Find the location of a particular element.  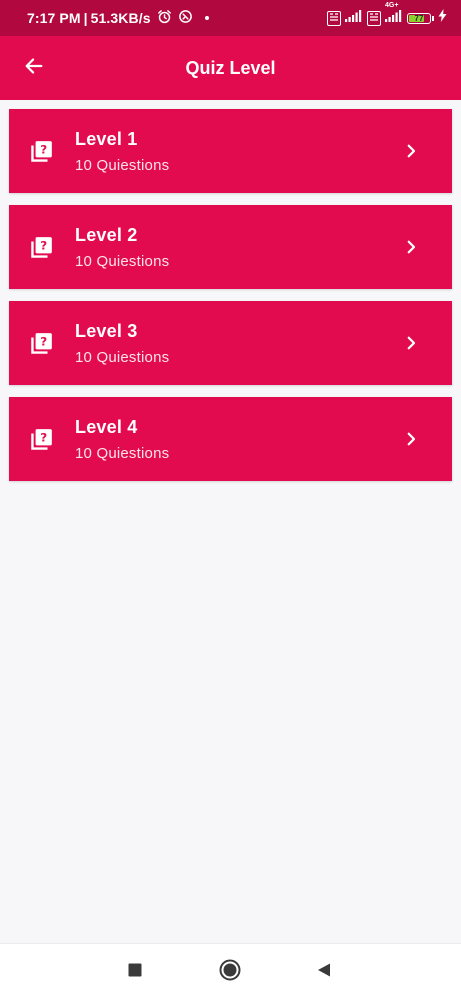

battery-level: 77 is located at coordinates (419, 18).